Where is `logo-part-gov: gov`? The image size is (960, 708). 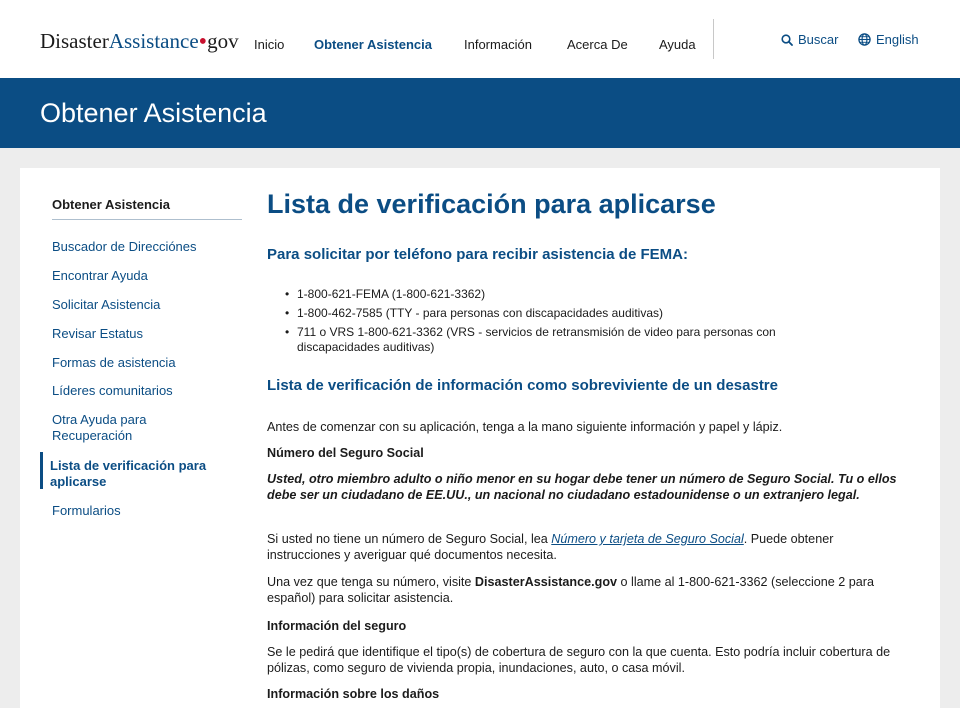 logo-part-gov: gov is located at coordinates (223, 41).